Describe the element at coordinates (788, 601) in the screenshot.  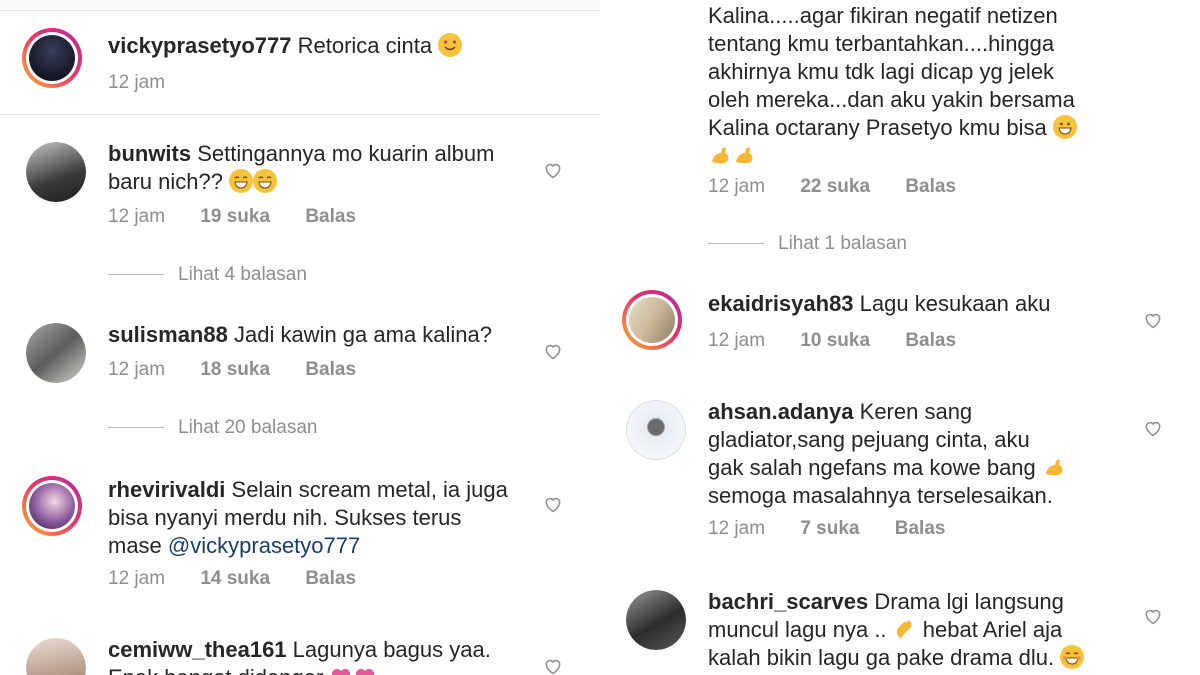
I see `username: bachri_scarves` at that location.